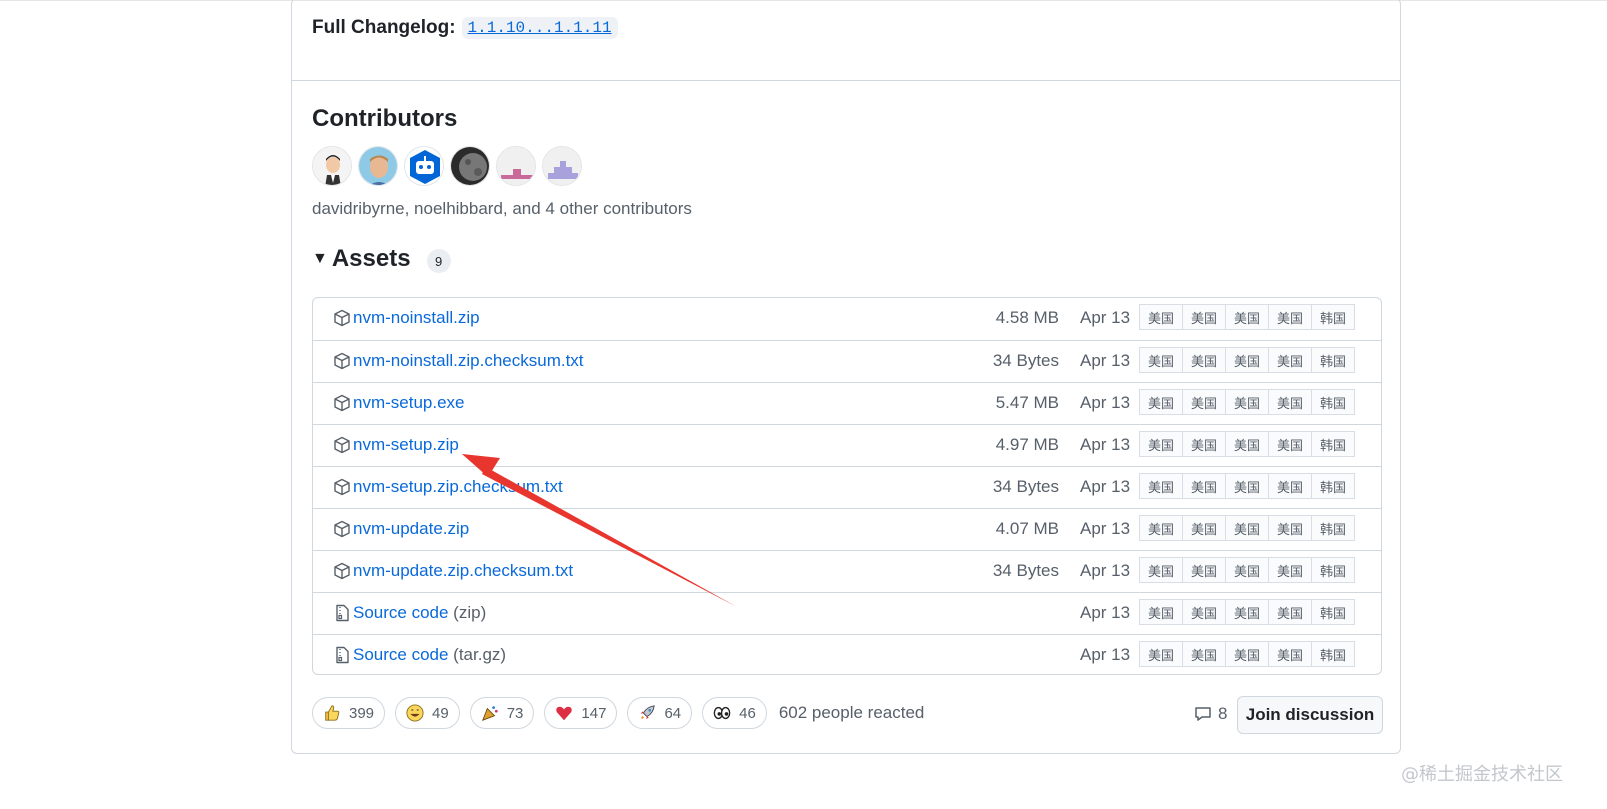 This screenshot has width=1607, height=809. Describe the element at coordinates (381, 259) in the screenshot. I see `assets-toggle: ▼ Assets 9` at that location.